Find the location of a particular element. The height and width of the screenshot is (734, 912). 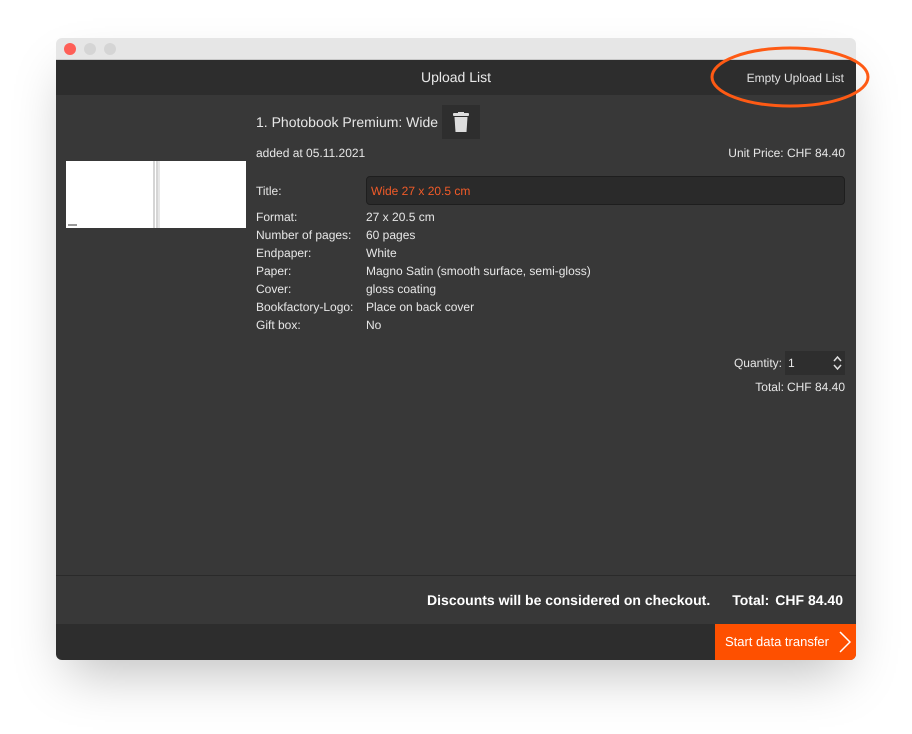

item-total: CHF 84.40 is located at coordinates (815, 387).